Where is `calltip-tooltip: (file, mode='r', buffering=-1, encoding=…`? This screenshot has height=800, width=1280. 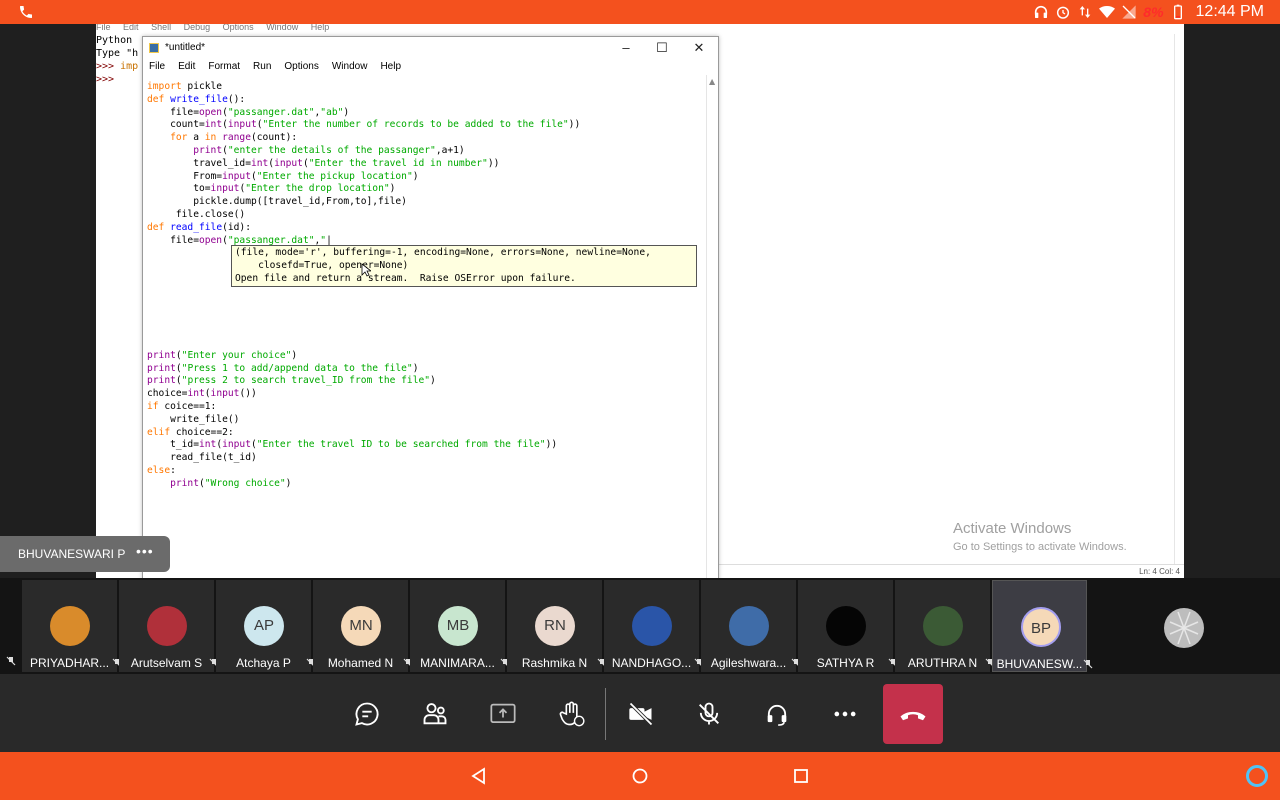
calltip-tooltip: (file, mode='r', buffering=-1, encoding=… is located at coordinates (464, 266).